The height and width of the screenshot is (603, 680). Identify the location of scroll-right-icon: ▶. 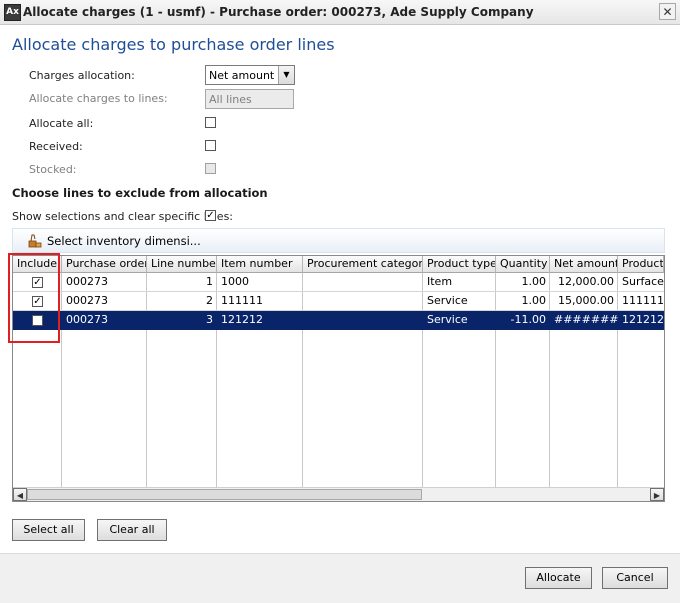
(657, 494).